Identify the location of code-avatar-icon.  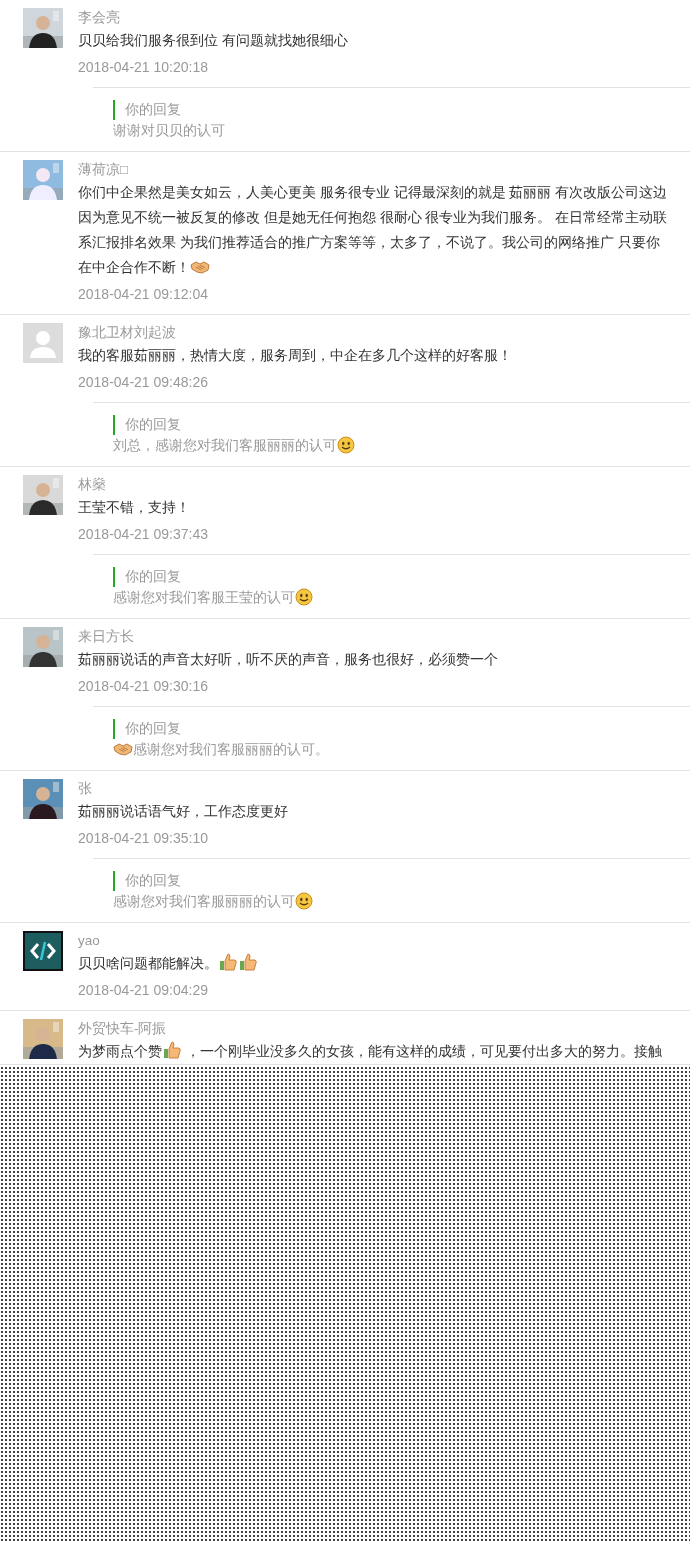
(43, 951).